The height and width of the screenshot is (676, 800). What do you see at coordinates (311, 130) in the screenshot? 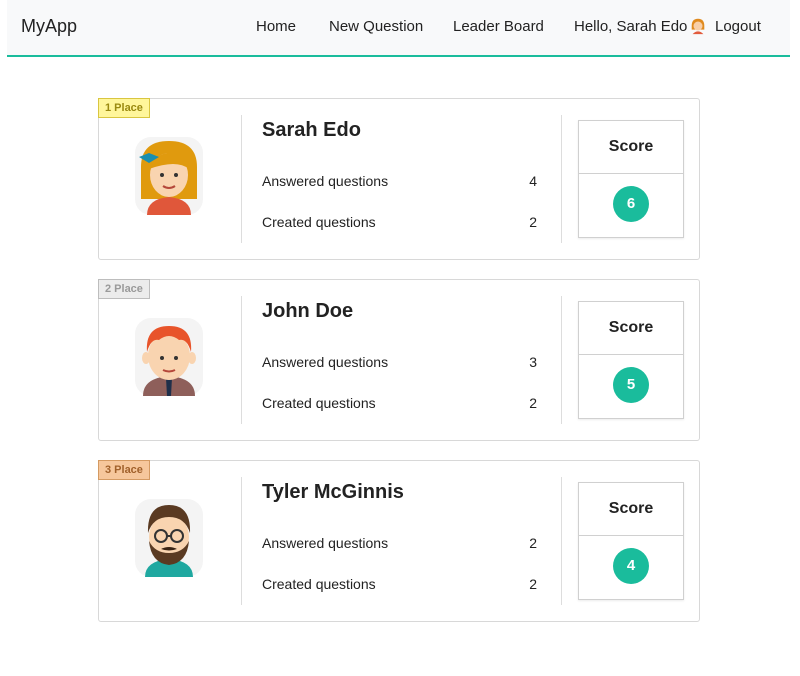
I see `user-name: Sarah Edo` at bounding box center [311, 130].